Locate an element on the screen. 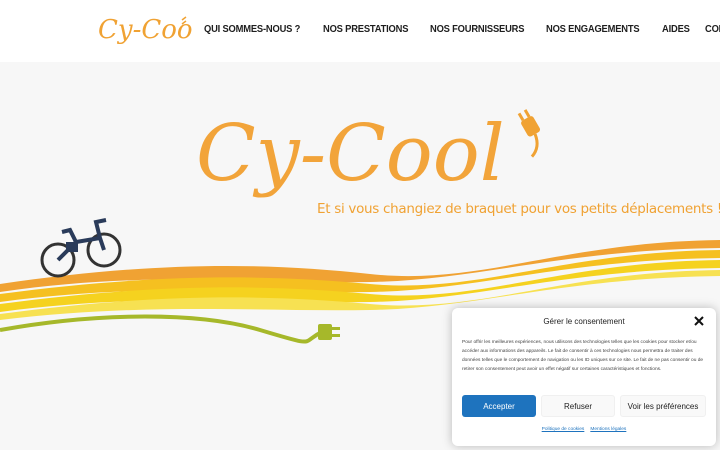 This screenshot has height=450, width=720. nav-prestations: NOS PRESTATIONS is located at coordinates (365, 30).